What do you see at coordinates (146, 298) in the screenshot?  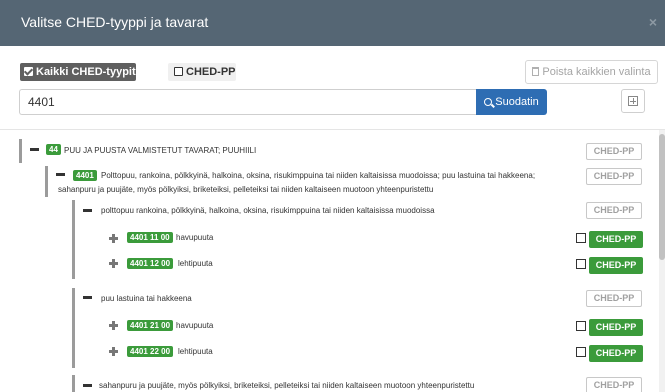 I see `row-label: puu lastuina tai hakkeena` at bounding box center [146, 298].